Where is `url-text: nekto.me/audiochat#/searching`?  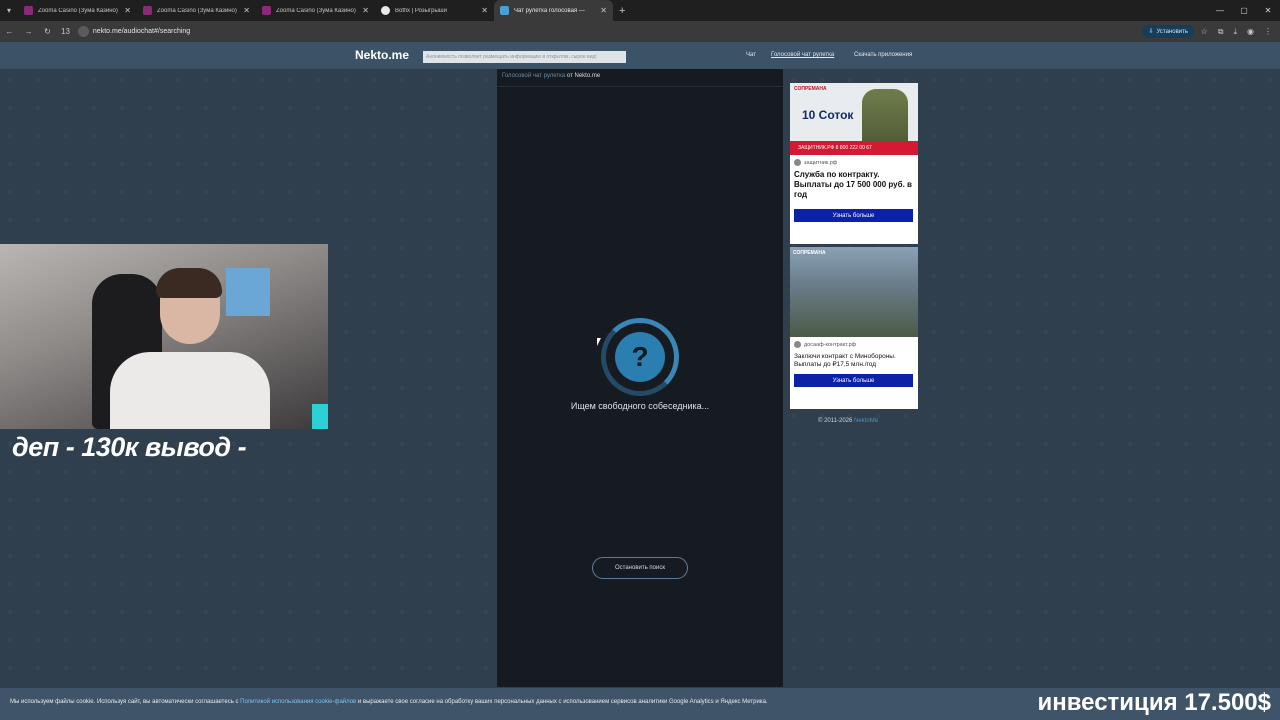 url-text: nekto.me/audiochat#/searching is located at coordinates (141, 31).